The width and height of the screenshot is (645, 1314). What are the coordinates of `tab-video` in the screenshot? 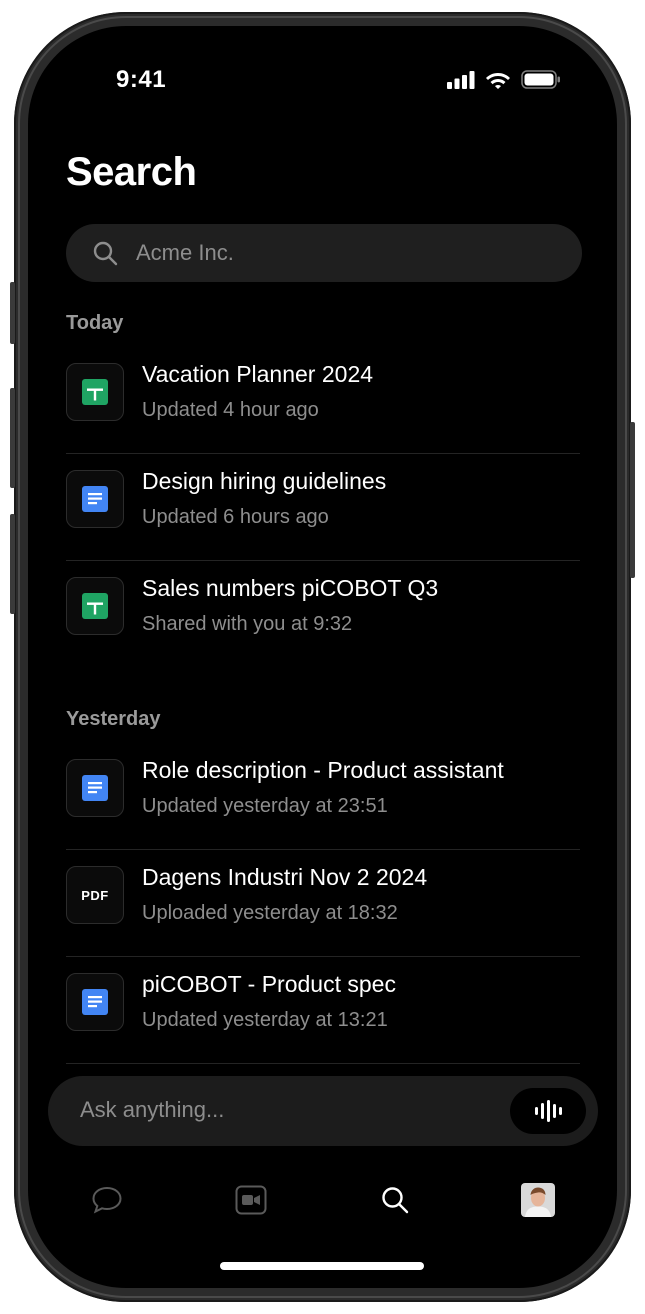 It's located at (251, 1200).